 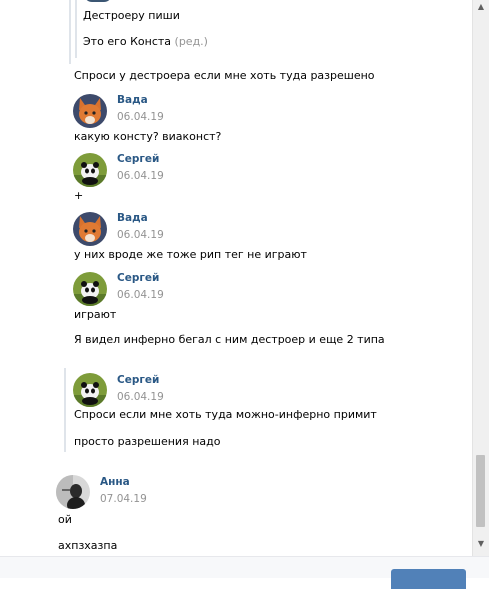 What do you see at coordinates (147, 441) in the screenshot?
I see `message-text: просто разрешения надо` at bounding box center [147, 441].